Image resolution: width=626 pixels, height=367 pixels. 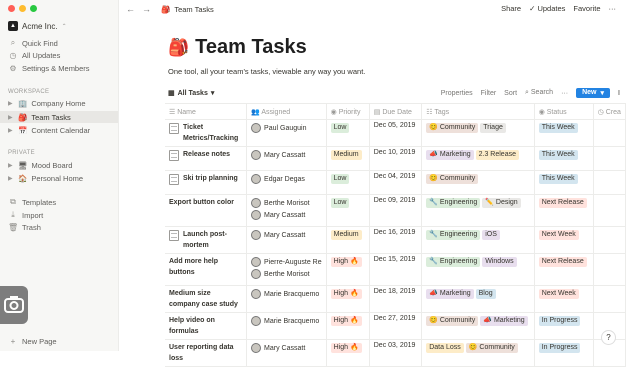 I want to click on new-button: New ▾, so click(x=593, y=93).